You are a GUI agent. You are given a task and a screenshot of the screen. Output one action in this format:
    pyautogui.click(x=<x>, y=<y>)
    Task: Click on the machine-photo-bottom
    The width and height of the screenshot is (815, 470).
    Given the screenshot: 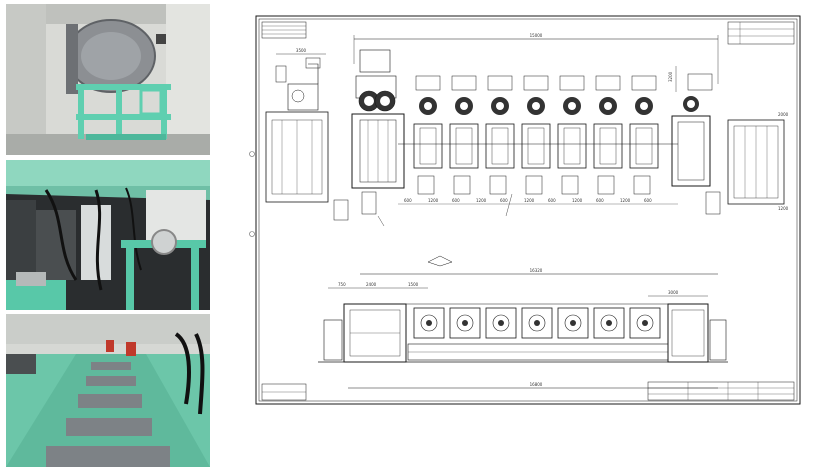 What is the action you would take?
    pyautogui.click(x=108, y=390)
    